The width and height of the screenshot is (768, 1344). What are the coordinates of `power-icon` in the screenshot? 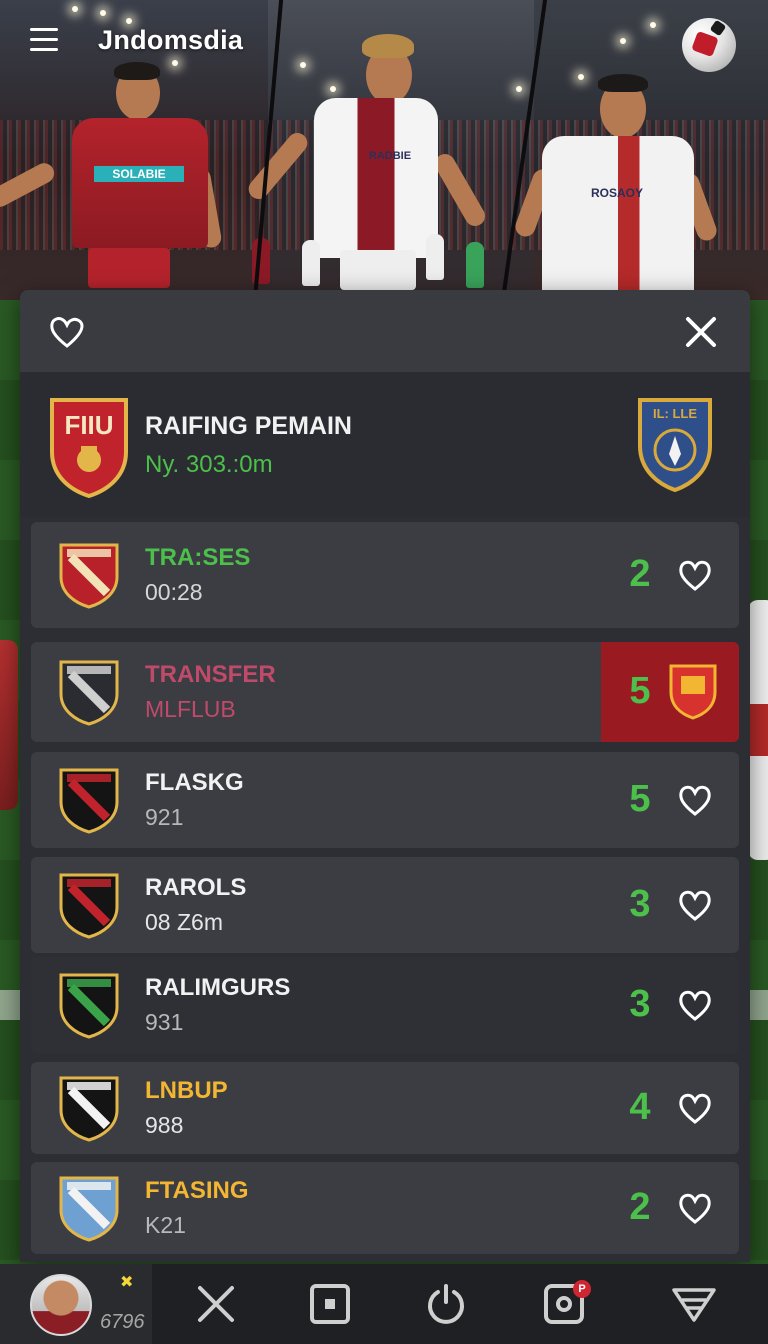 It's located at (446, 1304).